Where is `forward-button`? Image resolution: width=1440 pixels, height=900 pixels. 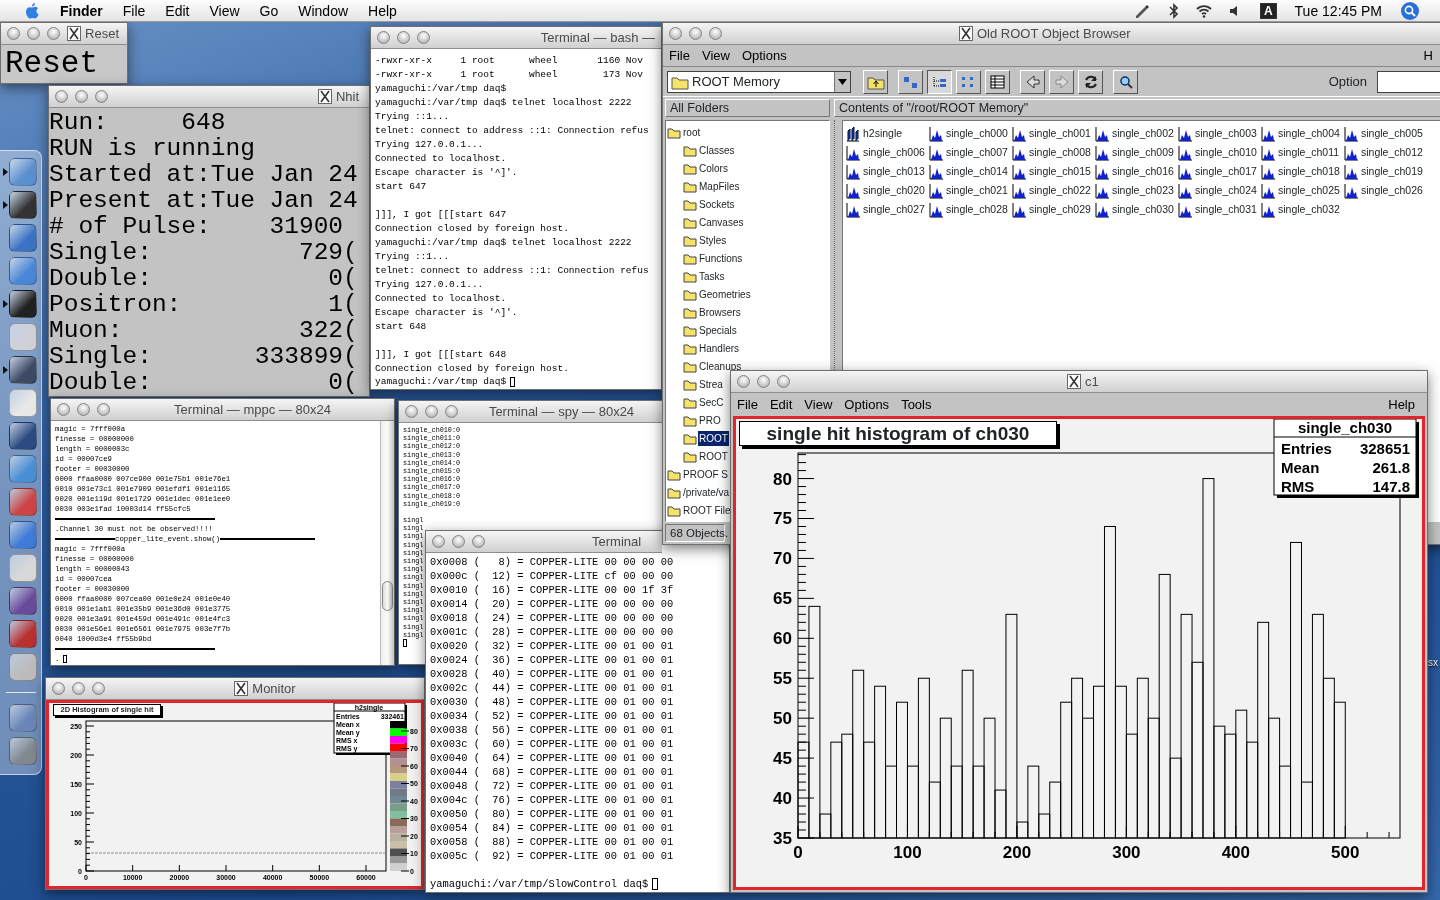
forward-button is located at coordinates (1061, 81).